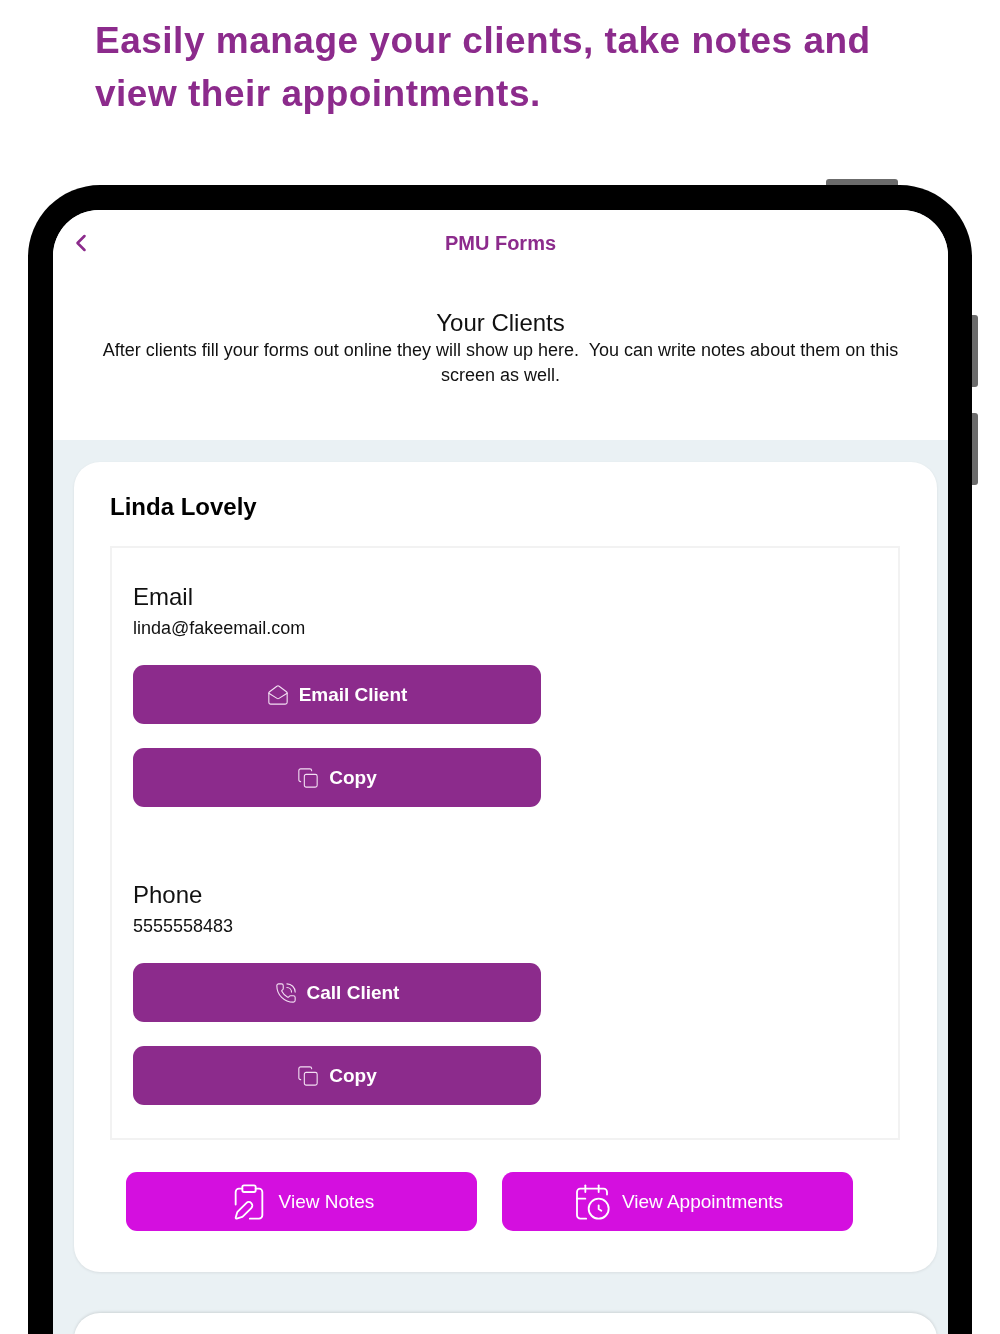  I want to click on field-label: Phone, so click(168, 895).